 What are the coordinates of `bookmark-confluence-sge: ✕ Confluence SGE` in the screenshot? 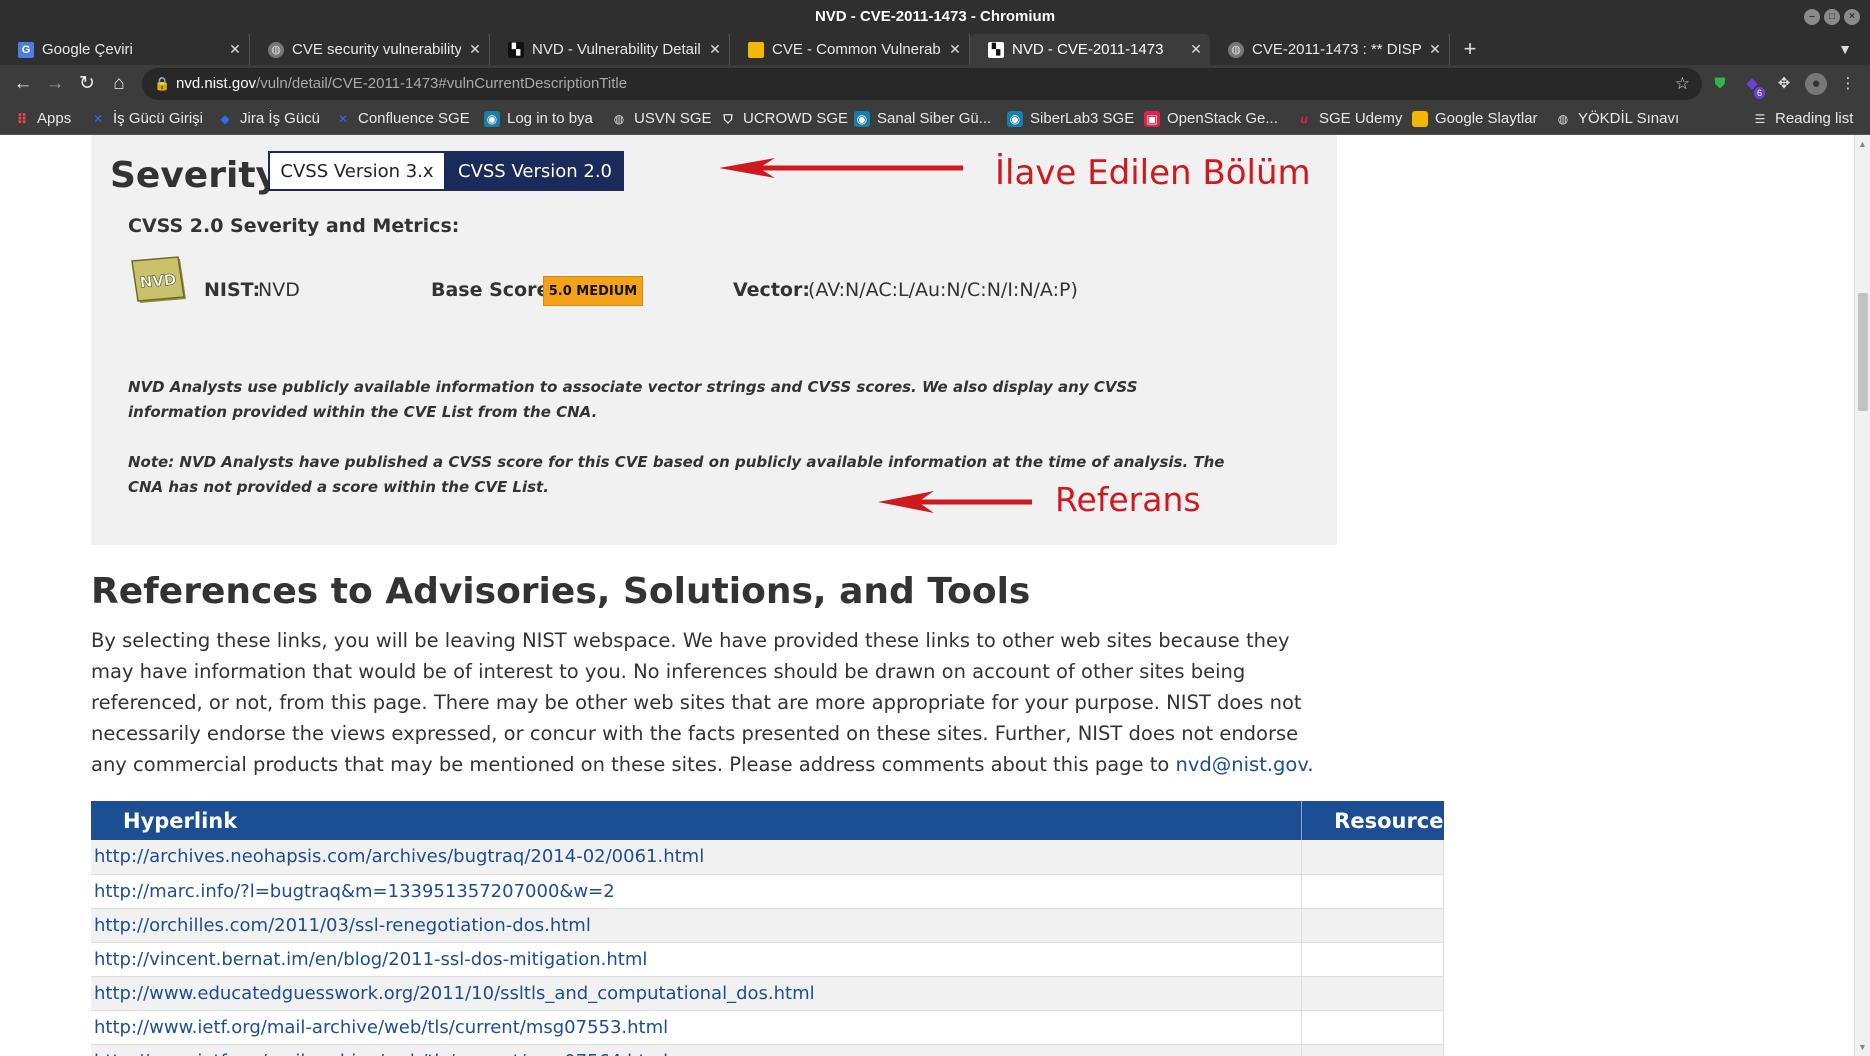 It's located at (402, 119).